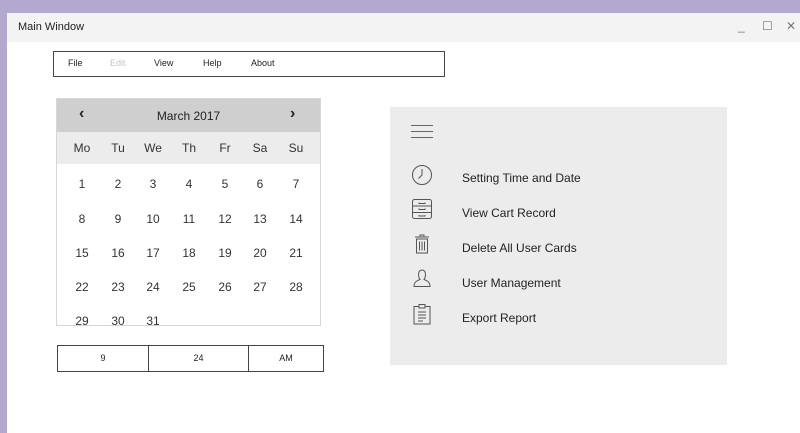  Describe the element at coordinates (741, 26) in the screenshot. I see `minimize-button: _` at that location.